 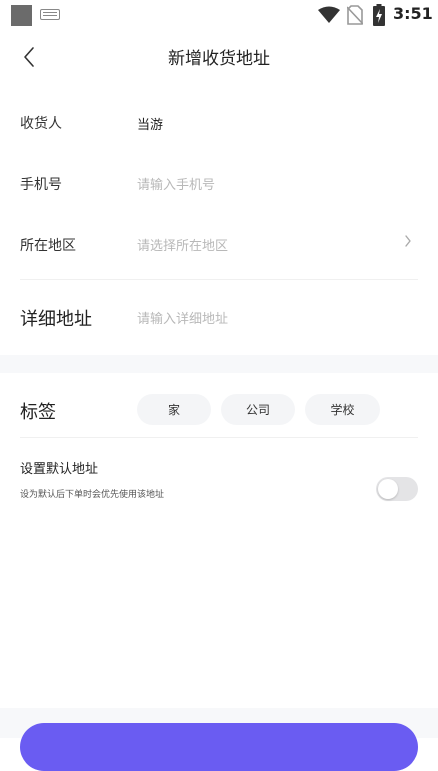 What do you see at coordinates (342, 409) in the screenshot?
I see `tag-school: 学校` at bounding box center [342, 409].